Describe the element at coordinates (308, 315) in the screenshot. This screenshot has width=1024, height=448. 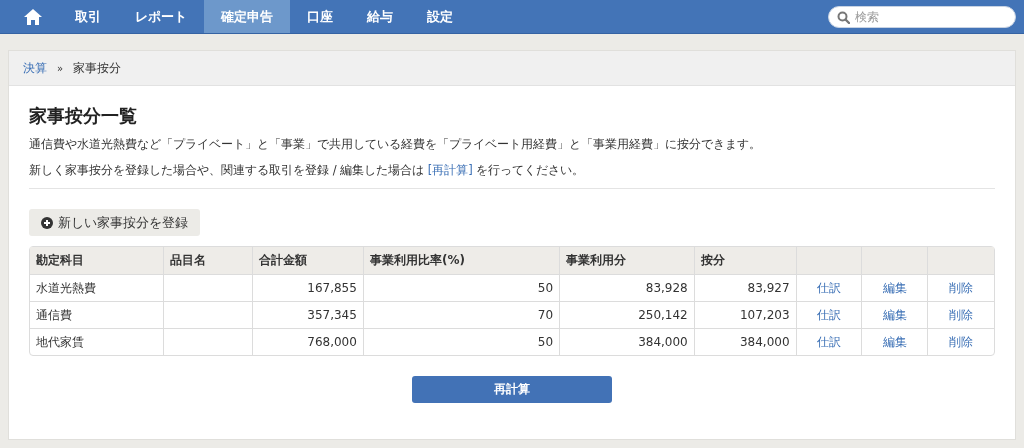
I see `table-cell: 357,345` at that location.